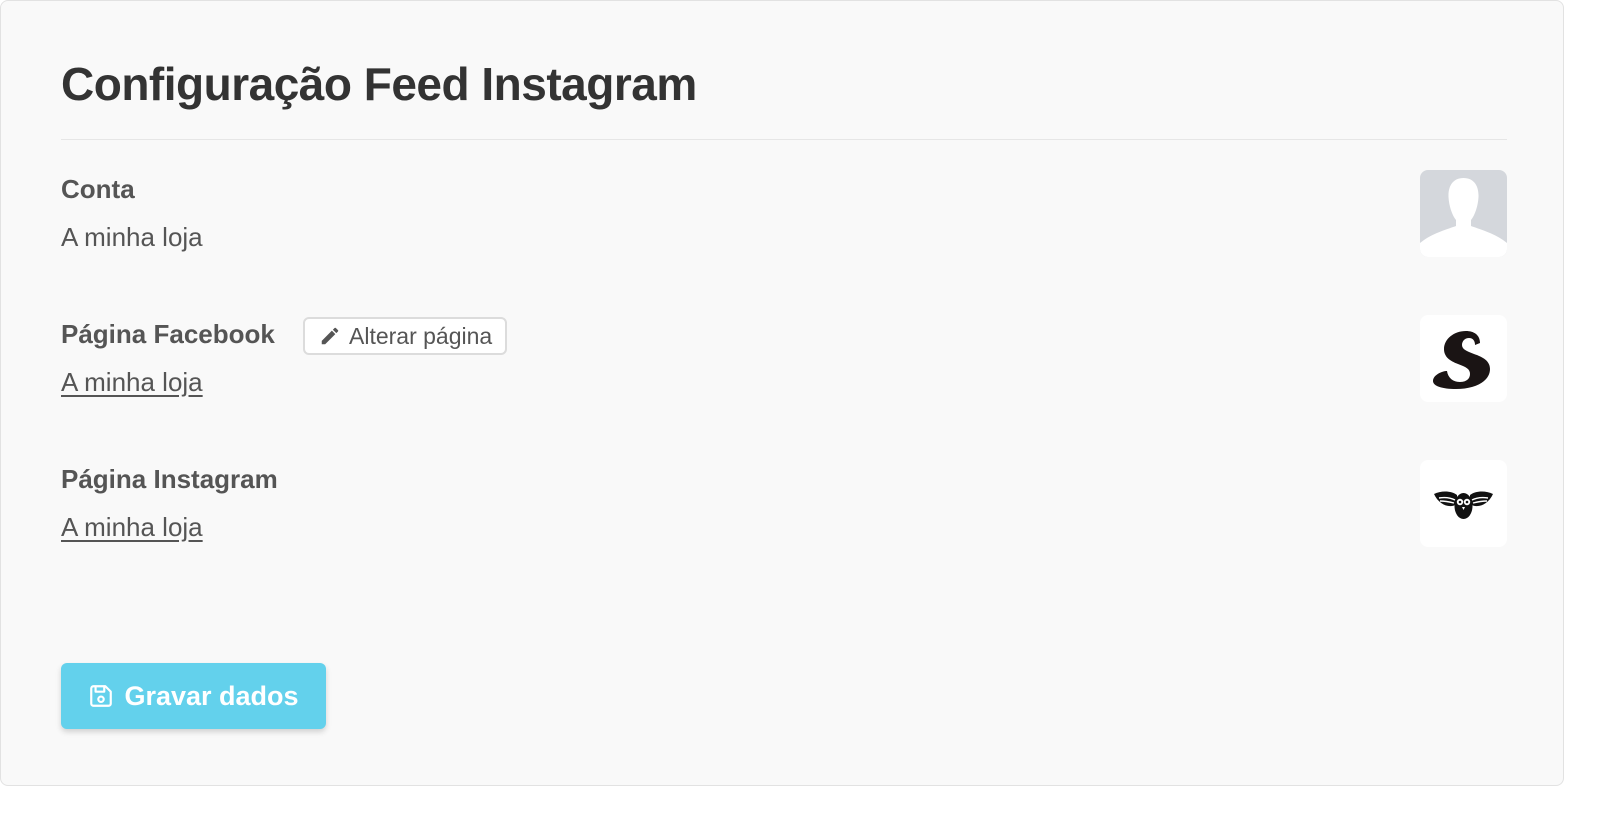  What do you see at coordinates (421, 335) in the screenshot?
I see `change-page-label: Alterar página` at bounding box center [421, 335].